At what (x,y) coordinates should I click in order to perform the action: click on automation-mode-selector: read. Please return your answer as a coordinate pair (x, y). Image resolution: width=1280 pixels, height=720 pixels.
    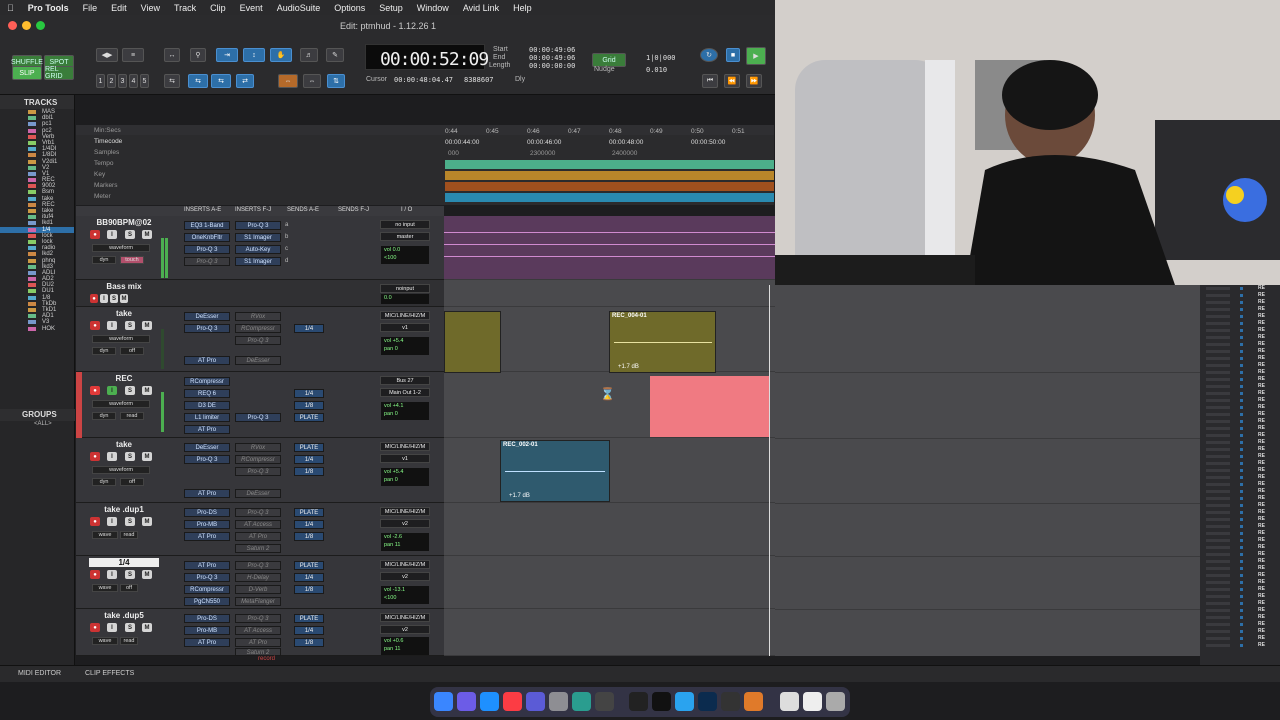
    Looking at the image, I should click on (129, 641).